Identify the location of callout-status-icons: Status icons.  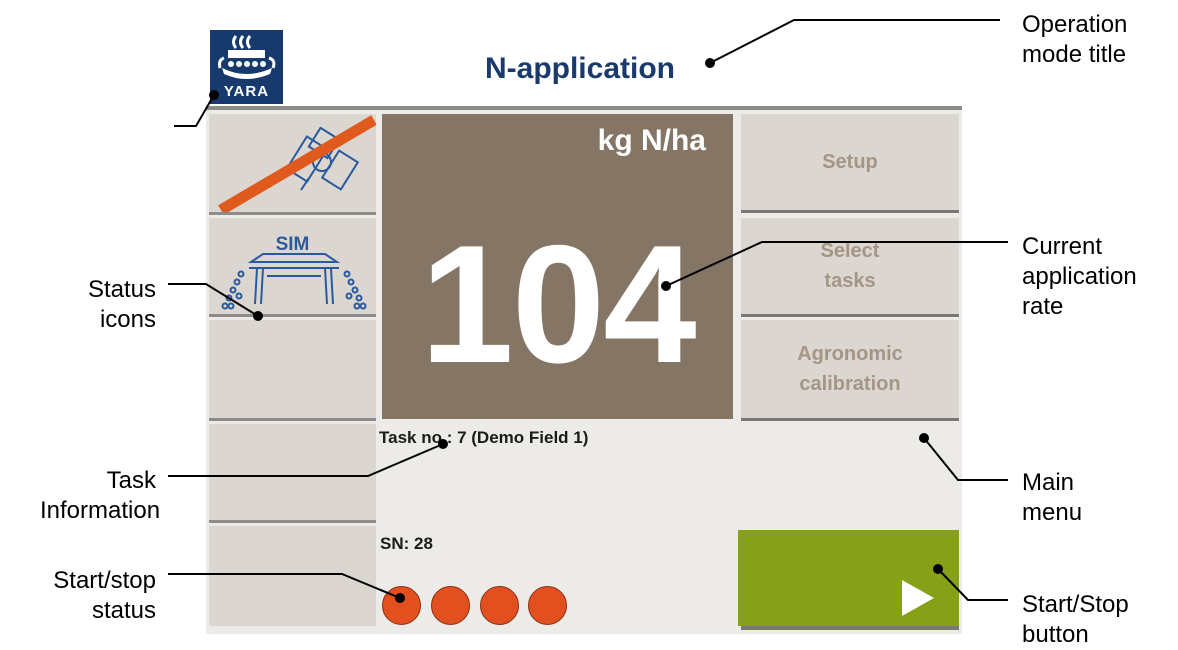
(121, 304).